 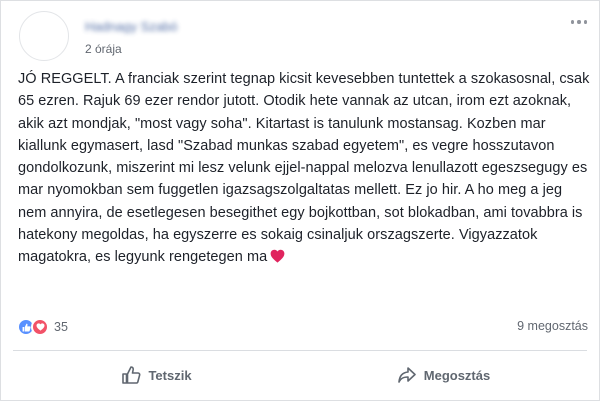 I want to click on like-button-label: Tetszik, so click(x=170, y=375).